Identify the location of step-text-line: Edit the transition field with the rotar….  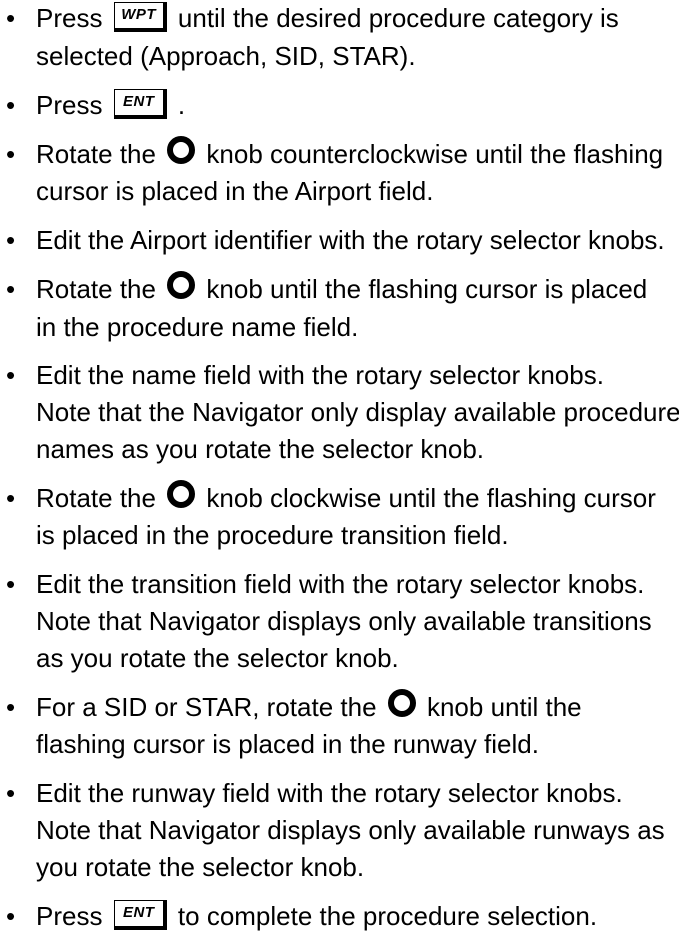
(340, 584).